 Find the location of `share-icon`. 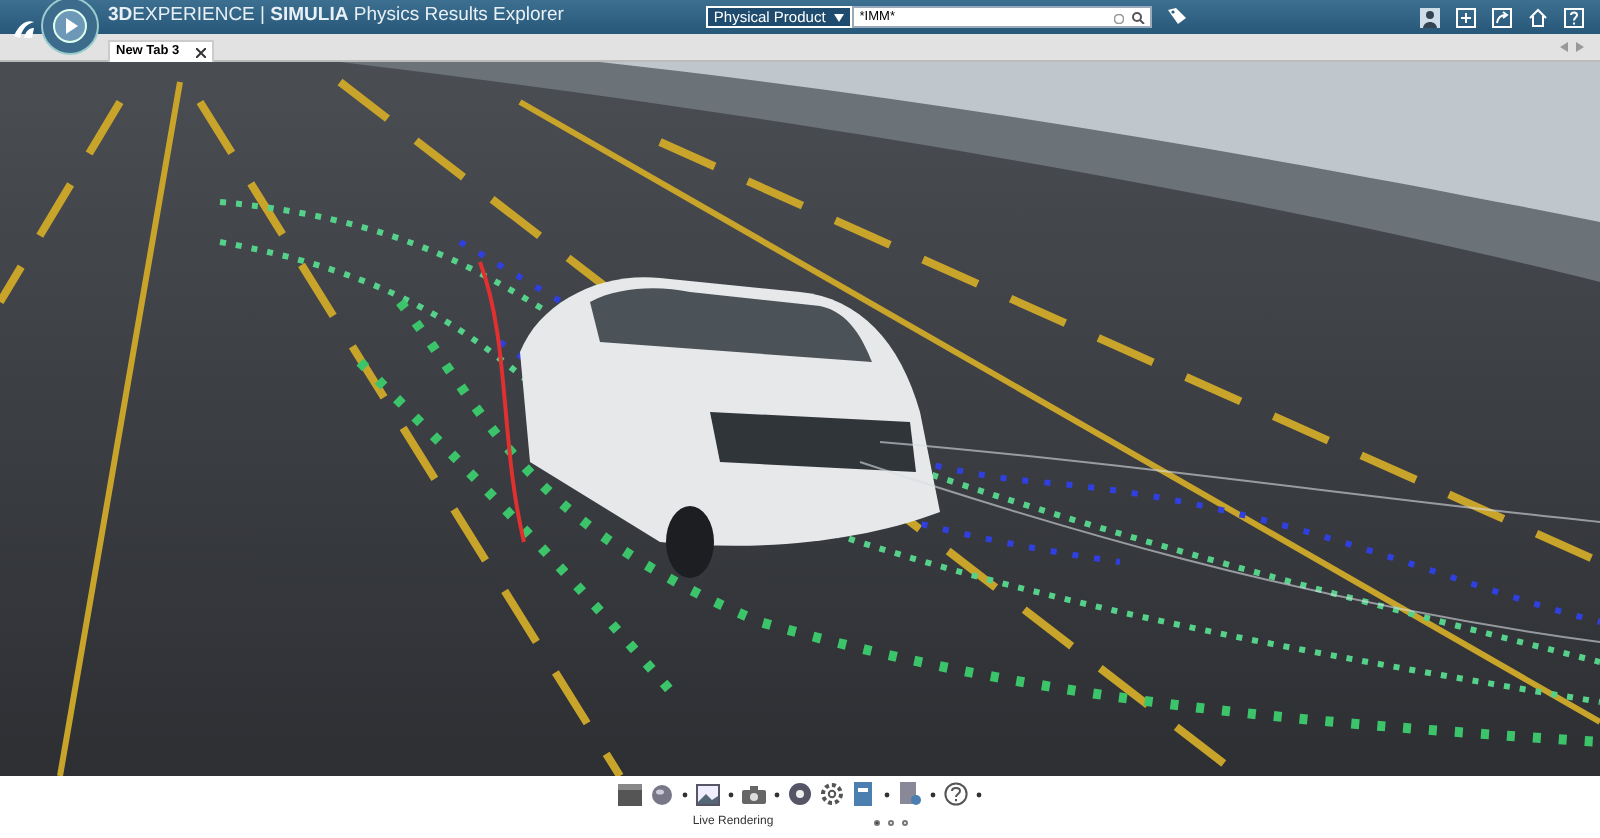

share-icon is located at coordinates (1502, 17).